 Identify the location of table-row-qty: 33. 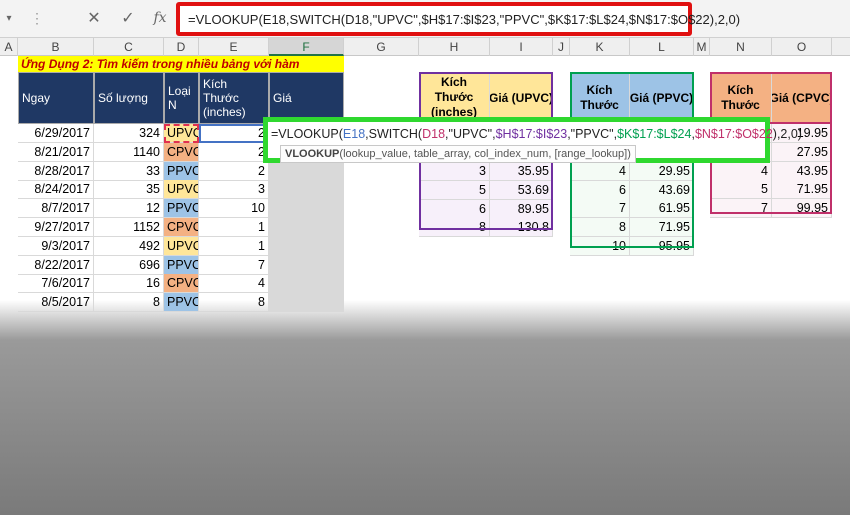
(129, 171).